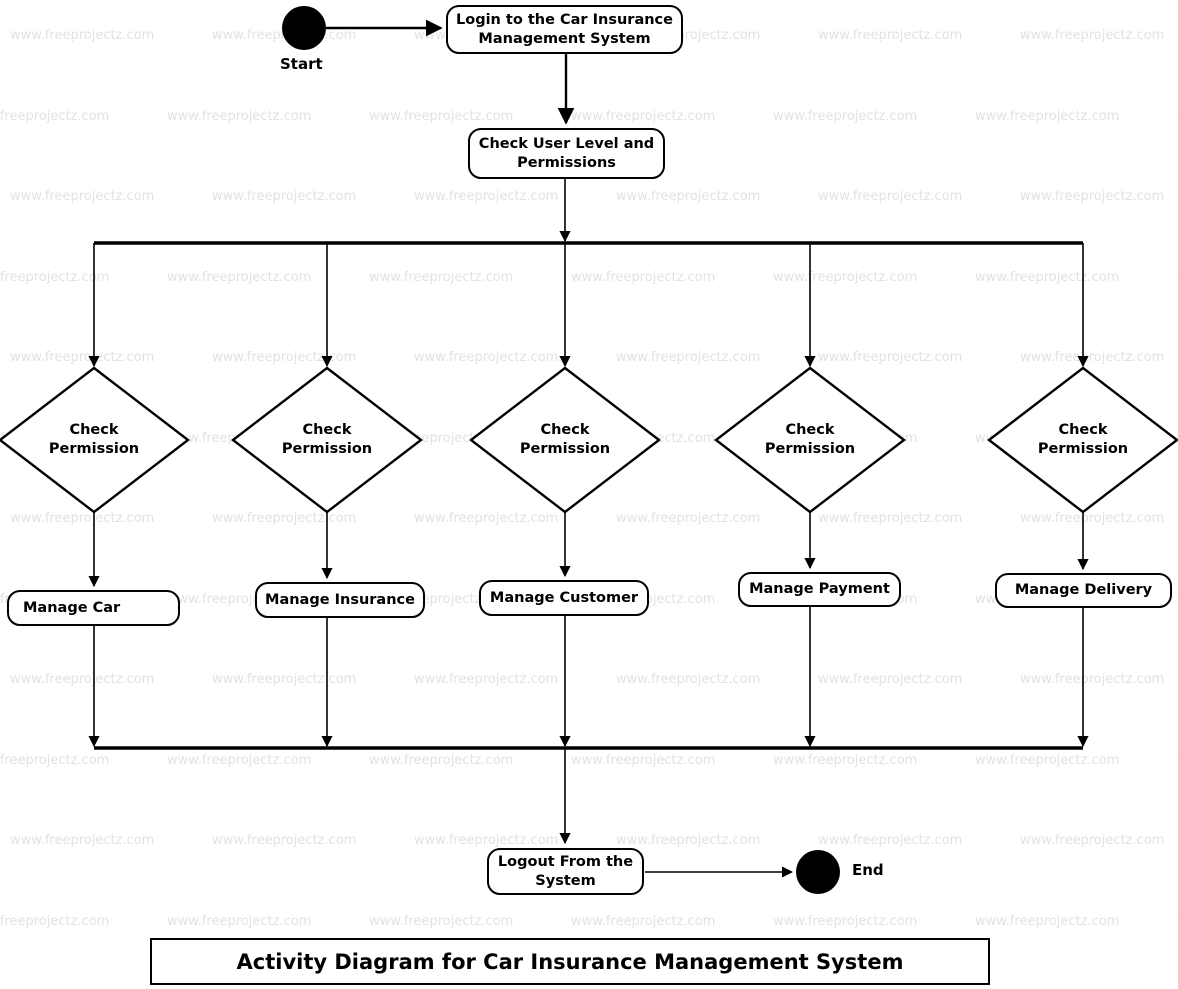  I want to click on activity-manage-customer: Manage Customer, so click(564, 598).